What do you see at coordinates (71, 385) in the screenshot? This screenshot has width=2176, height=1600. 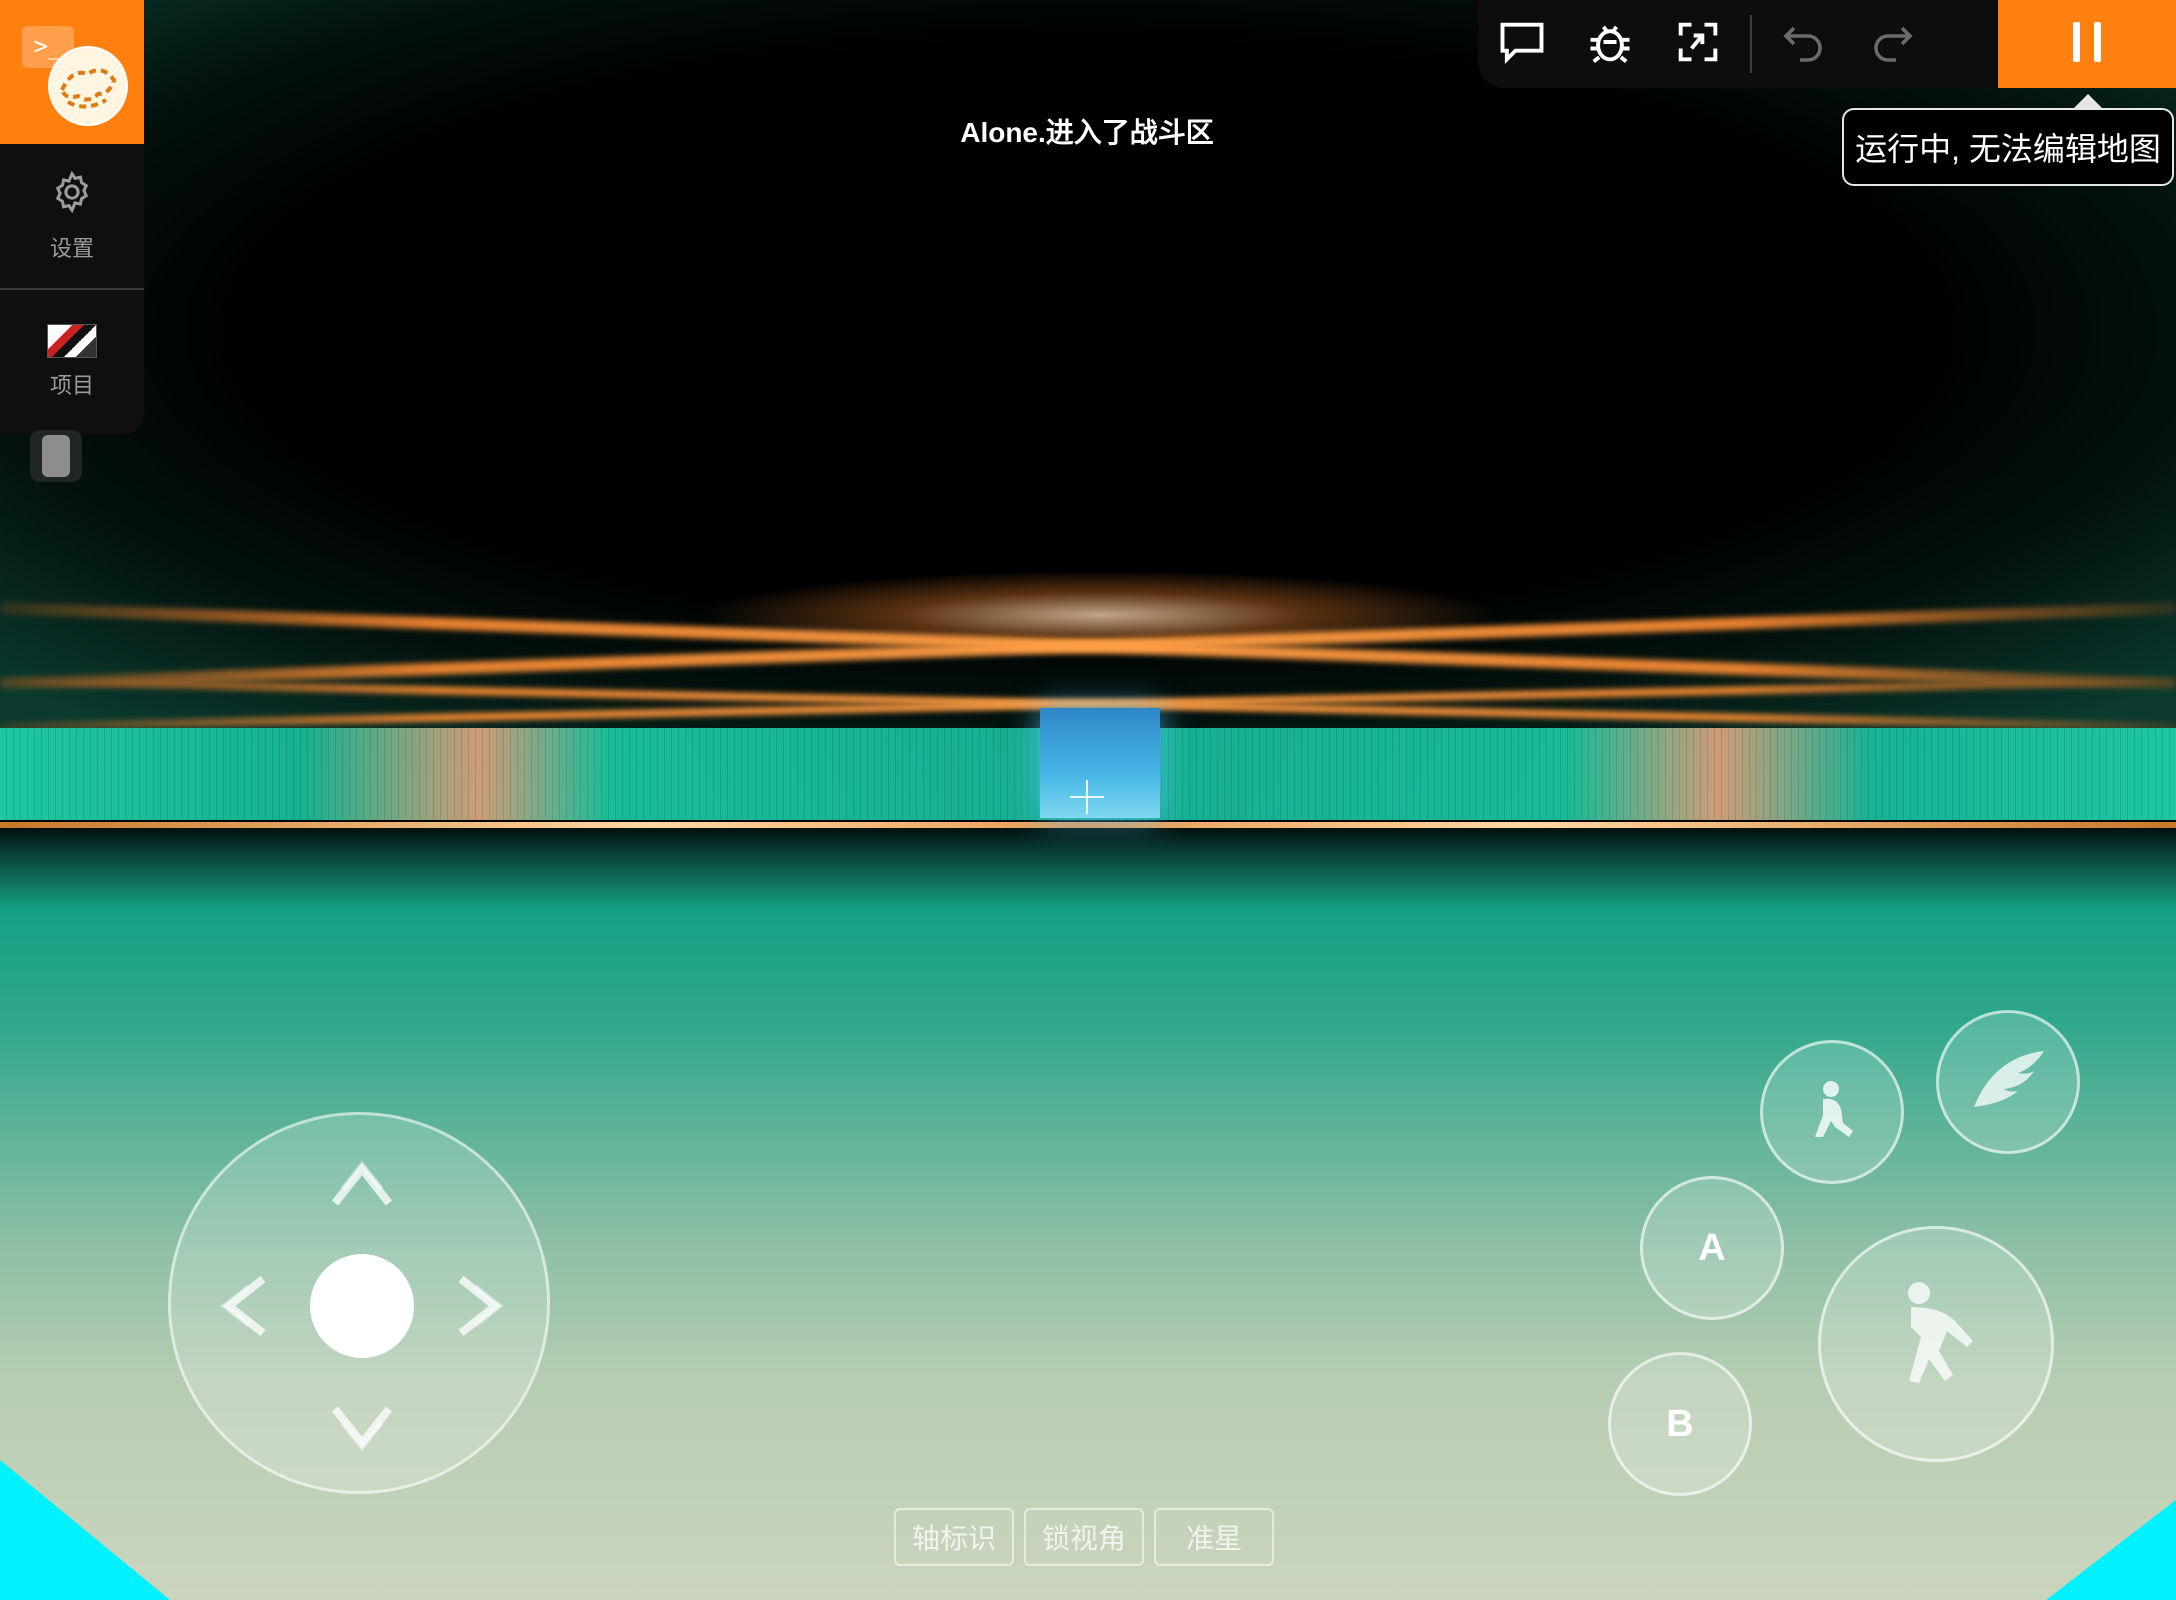 I see `sidebar-item-label: 项目` at bounding box center [71, 385].